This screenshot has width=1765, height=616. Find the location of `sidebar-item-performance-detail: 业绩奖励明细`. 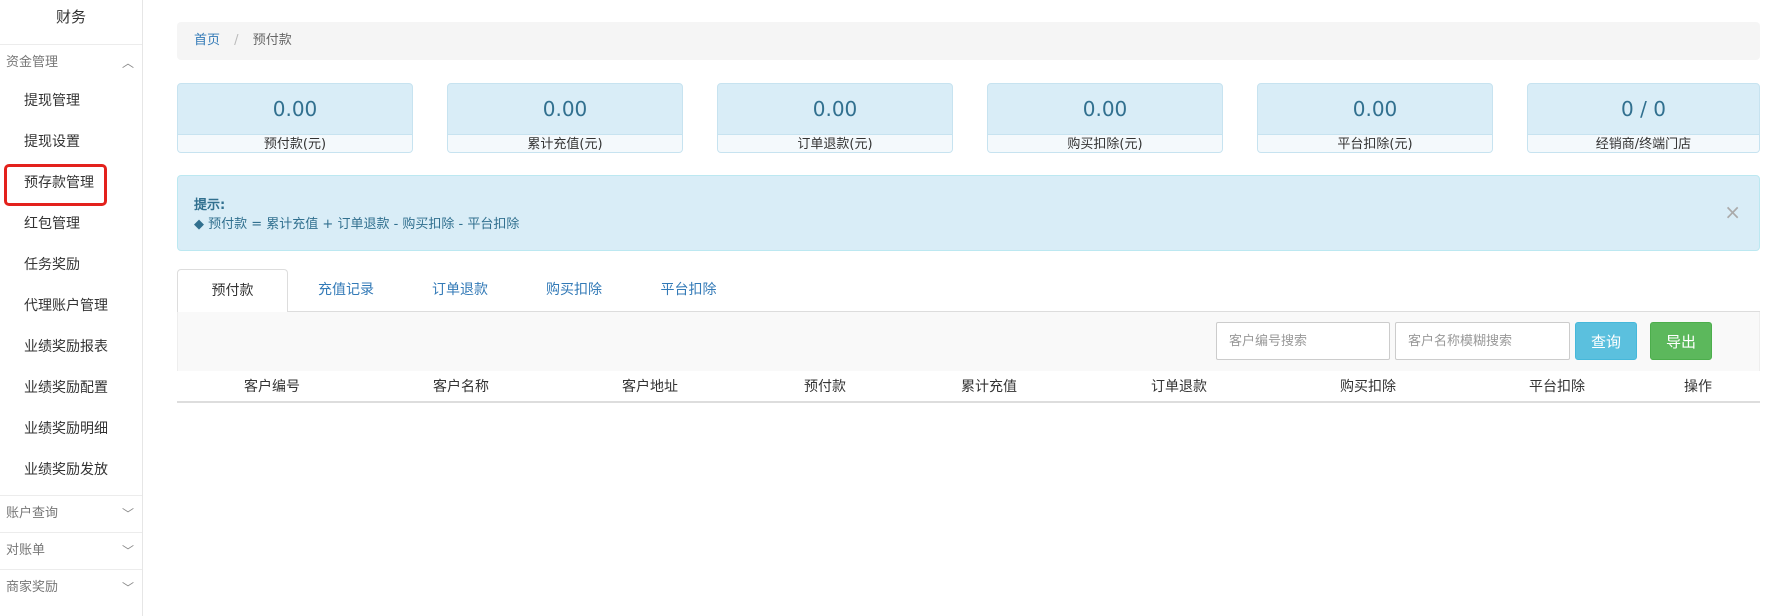

sidebar-item-performance-detail: 业绩奖励明细 is located at coordinates (71, 429).